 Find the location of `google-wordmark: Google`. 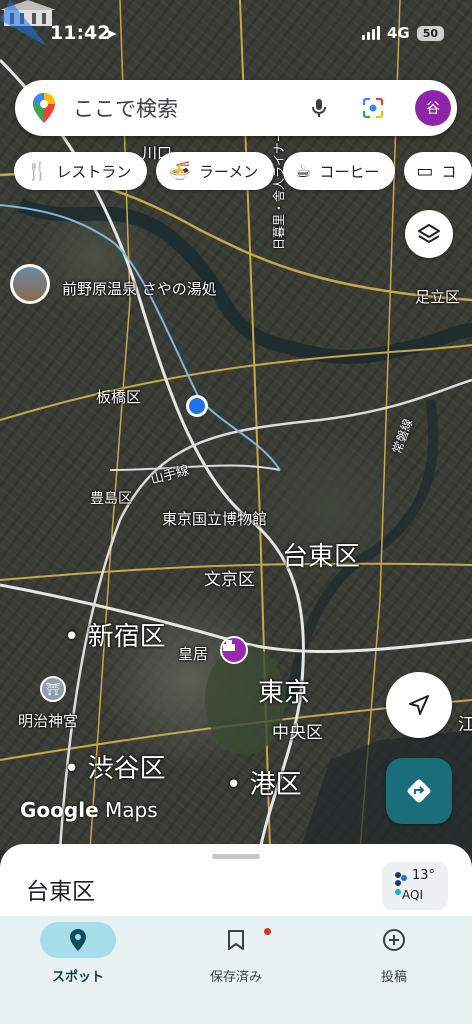

google-wordmark: Google is located at coordinates (59, 810).